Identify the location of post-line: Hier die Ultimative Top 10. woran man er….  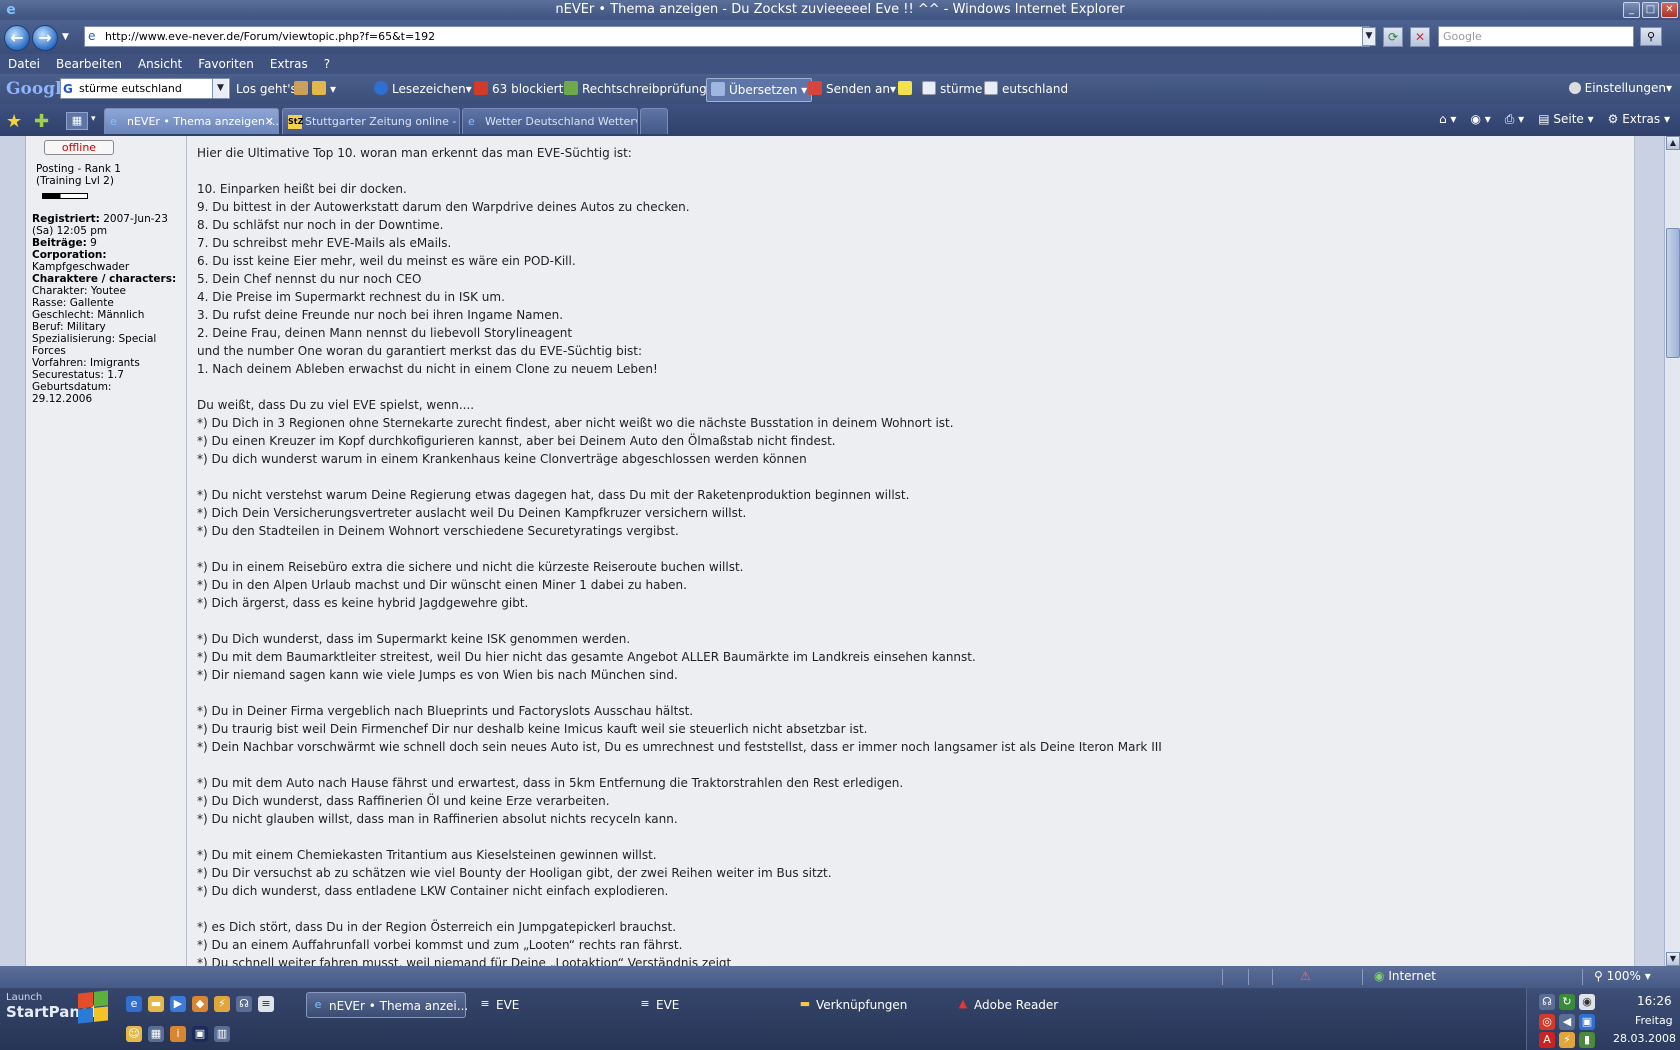
(414, 153).